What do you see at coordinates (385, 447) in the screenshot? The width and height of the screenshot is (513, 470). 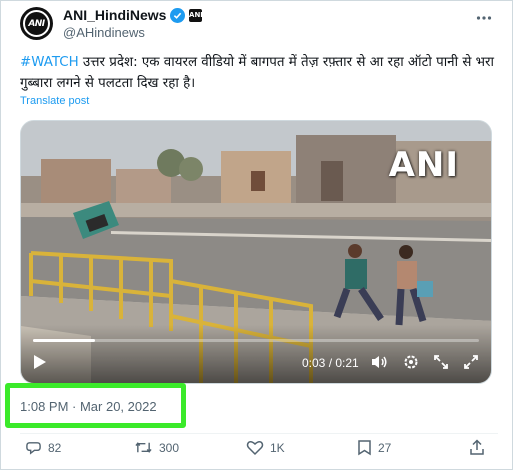 I see `bookmark-count: 27` at bounding box center [385, 447].